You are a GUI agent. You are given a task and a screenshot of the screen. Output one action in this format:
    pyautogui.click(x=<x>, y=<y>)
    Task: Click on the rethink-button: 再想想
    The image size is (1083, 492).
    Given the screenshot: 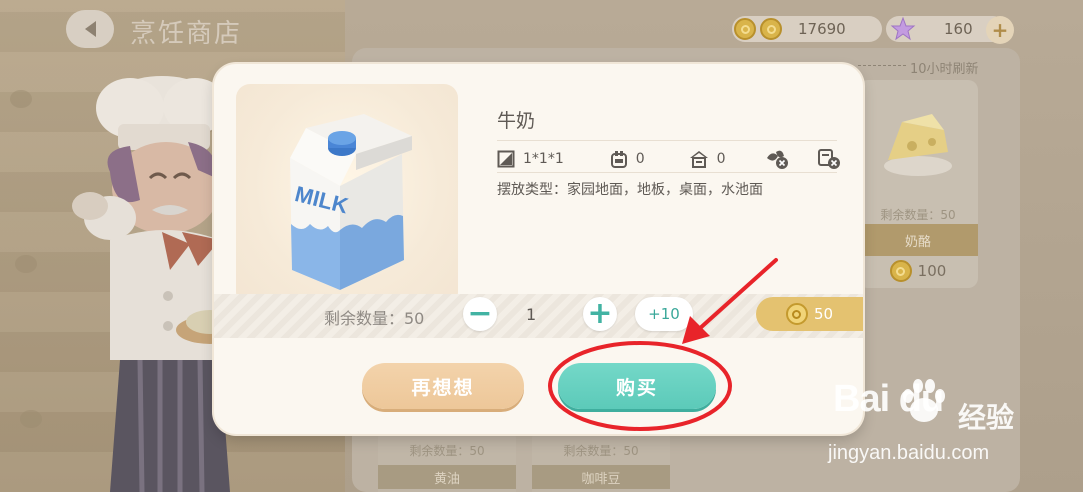 What is the action you would take?
    pyautogui.click(x=443, y=386)
    